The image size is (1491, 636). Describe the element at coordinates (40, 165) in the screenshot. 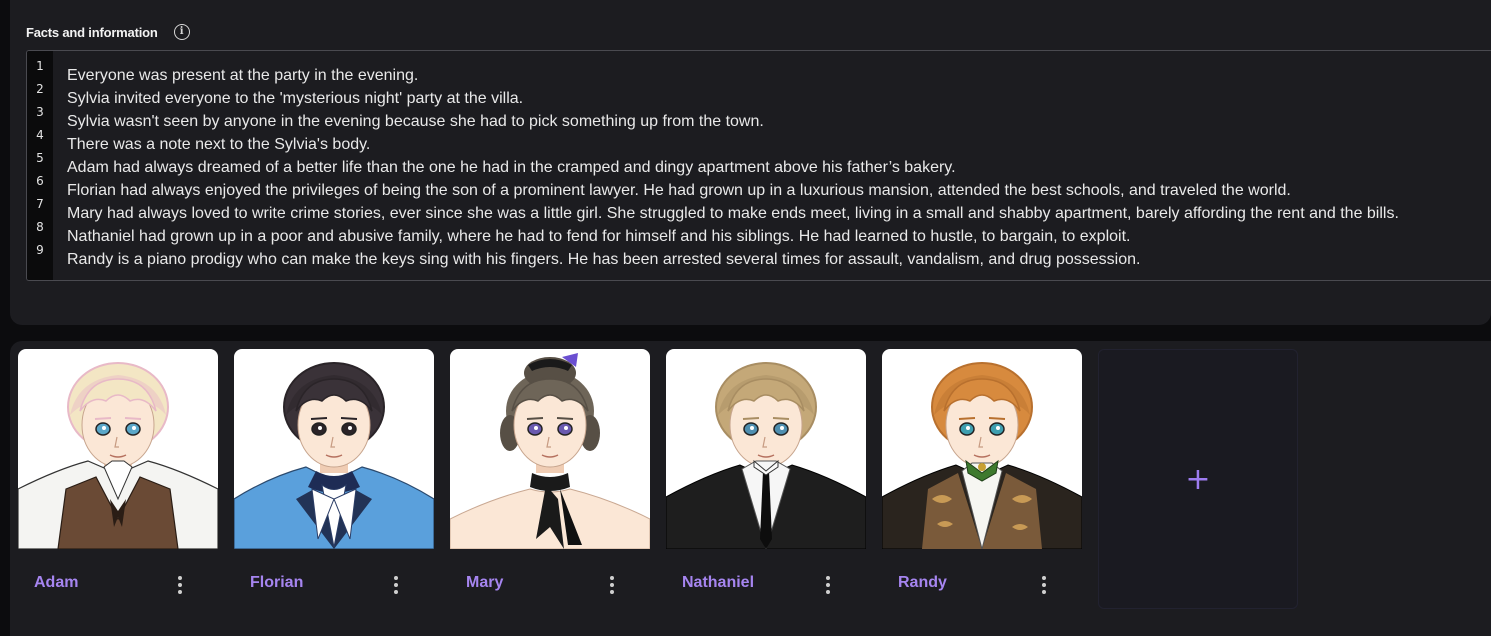

I see `line-number-gutter: 1 2 3 4 5 6 7 8 9` at that location.